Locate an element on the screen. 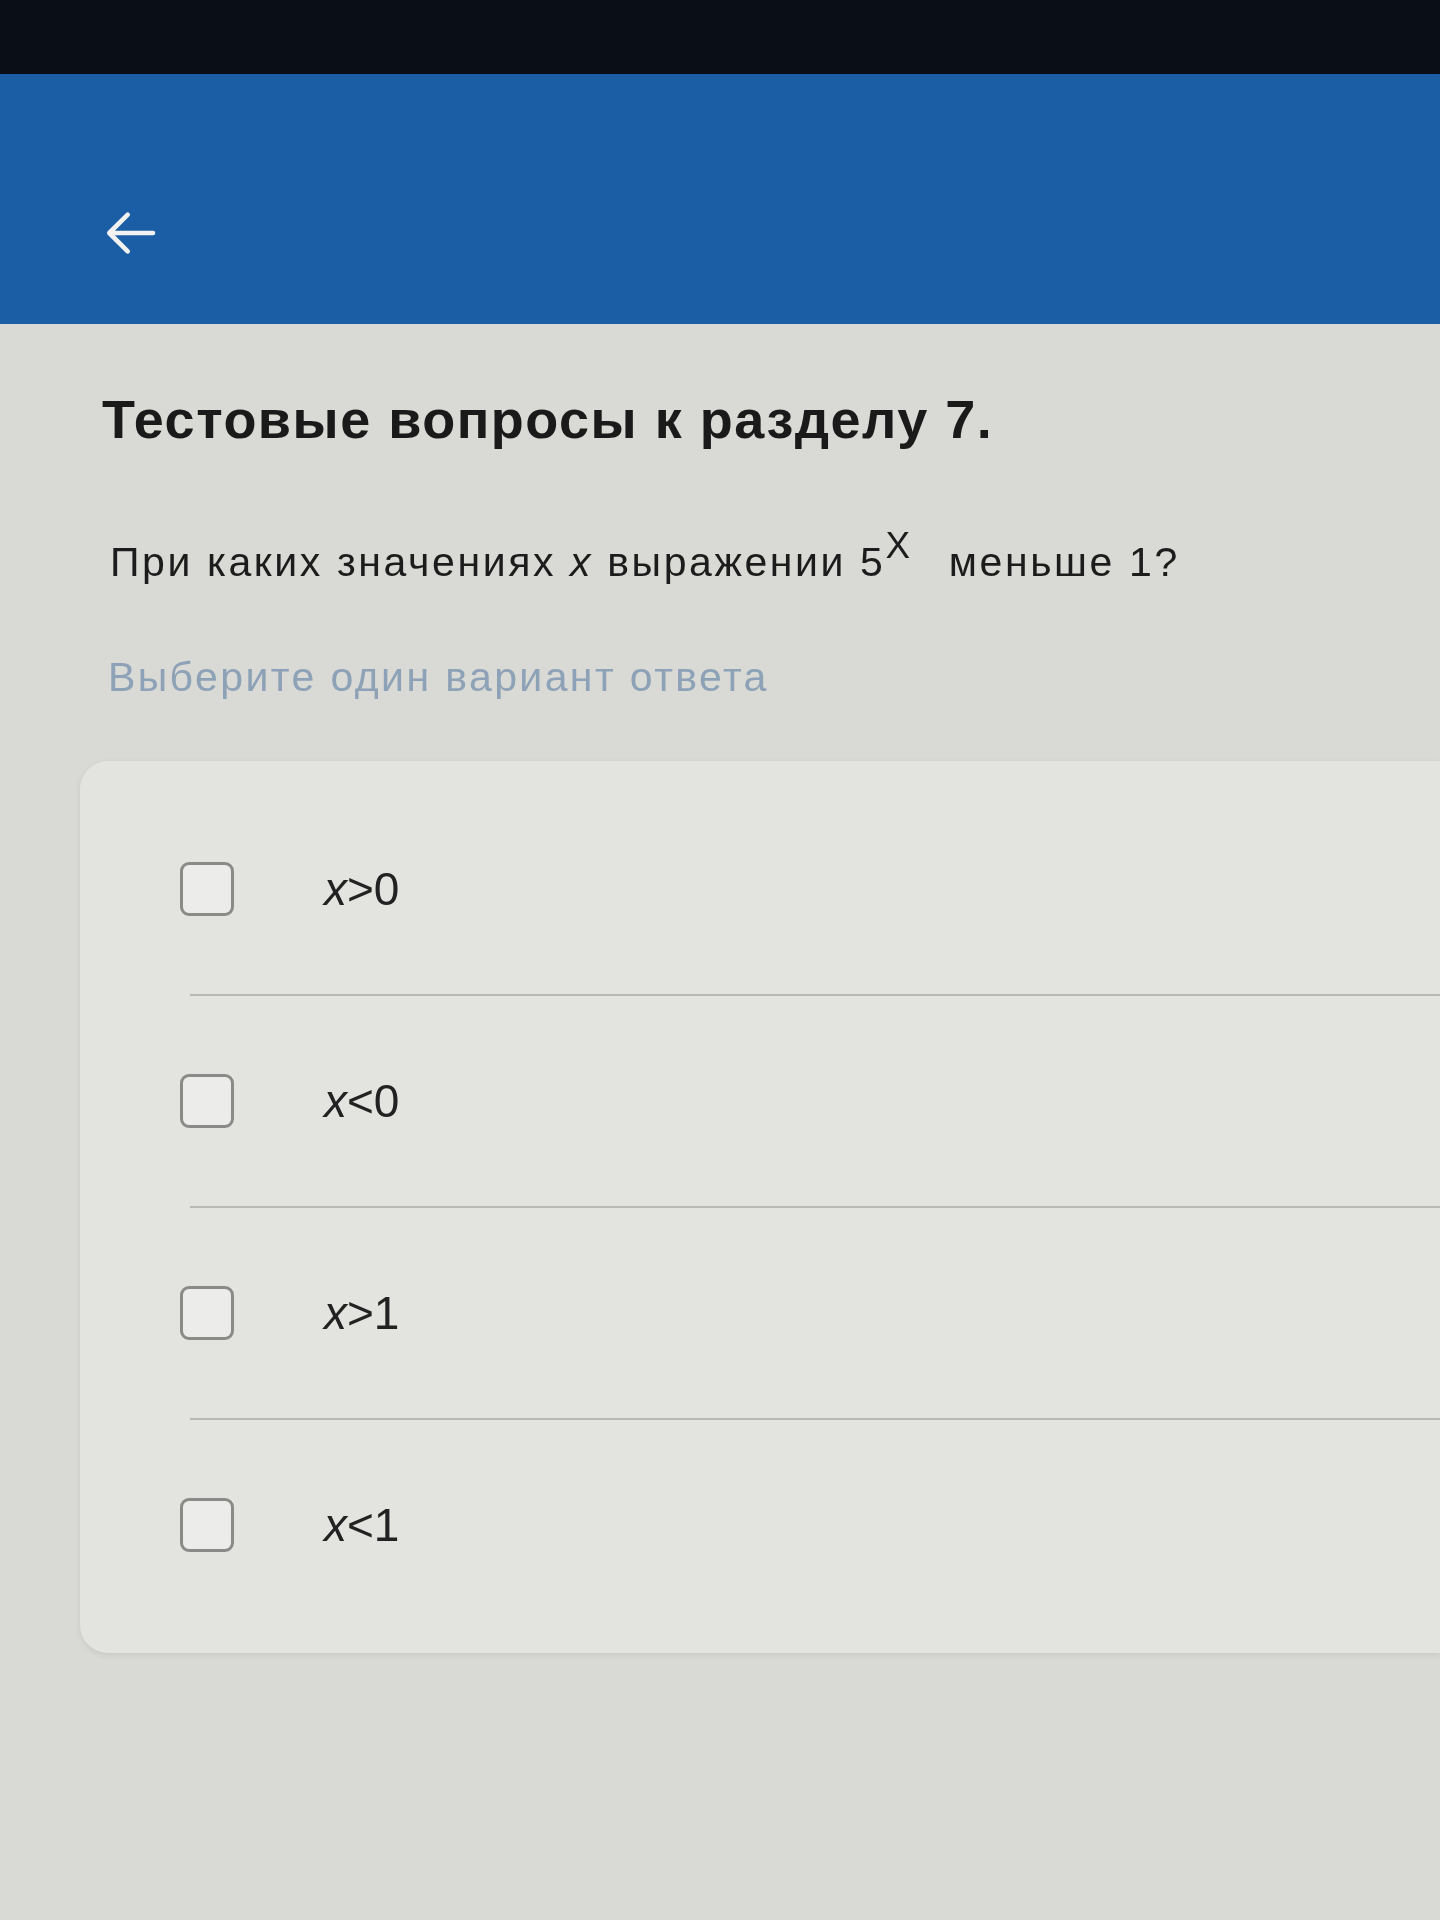  option-label: x<0 is located at coordinates (362, 1101).